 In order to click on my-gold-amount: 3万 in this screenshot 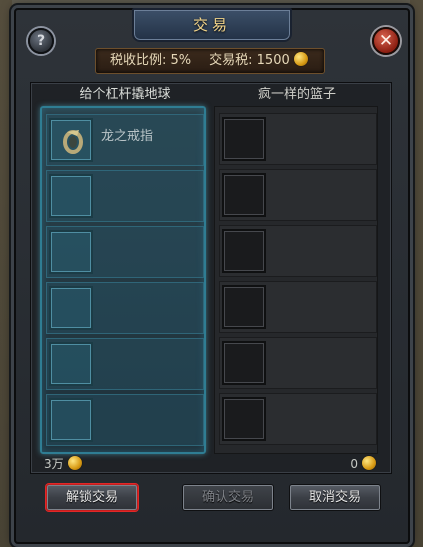, I will do `click(124, 464)`.